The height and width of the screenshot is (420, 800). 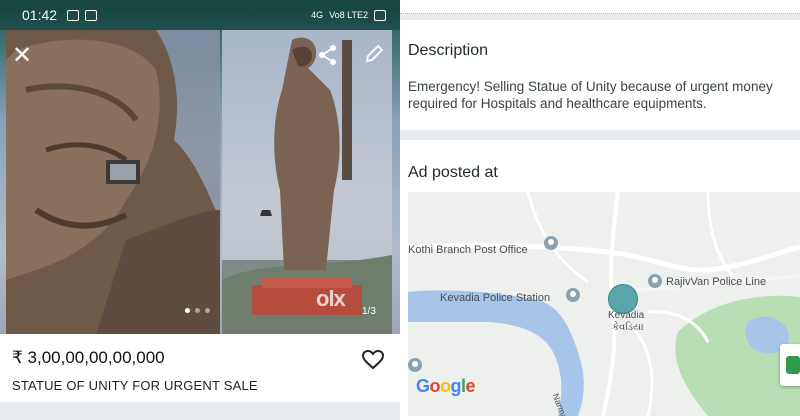 I want to click on share-icon, so click(x=328, y=57).